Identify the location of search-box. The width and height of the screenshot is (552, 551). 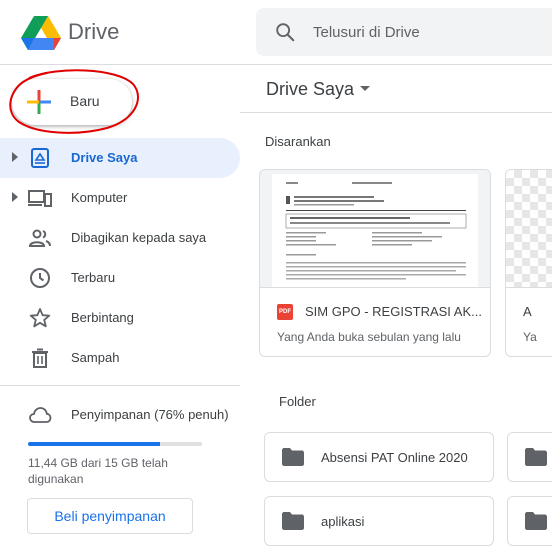
(404, 32).